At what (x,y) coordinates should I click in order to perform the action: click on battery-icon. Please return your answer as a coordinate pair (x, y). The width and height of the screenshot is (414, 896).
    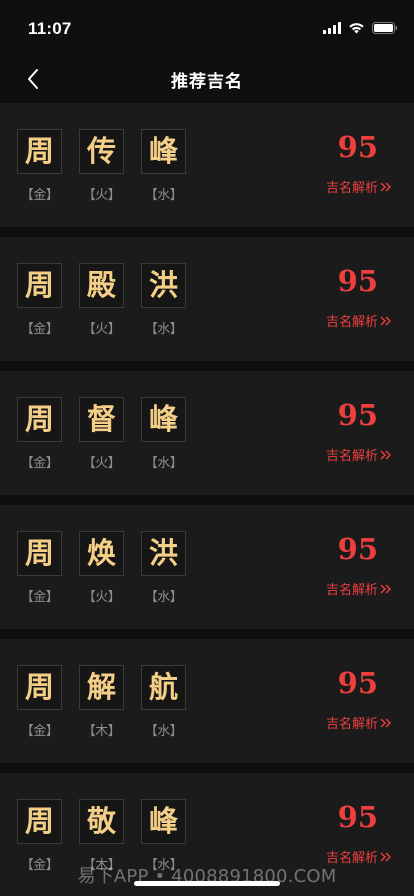
    Looking at the image, I should click on (385, 28).